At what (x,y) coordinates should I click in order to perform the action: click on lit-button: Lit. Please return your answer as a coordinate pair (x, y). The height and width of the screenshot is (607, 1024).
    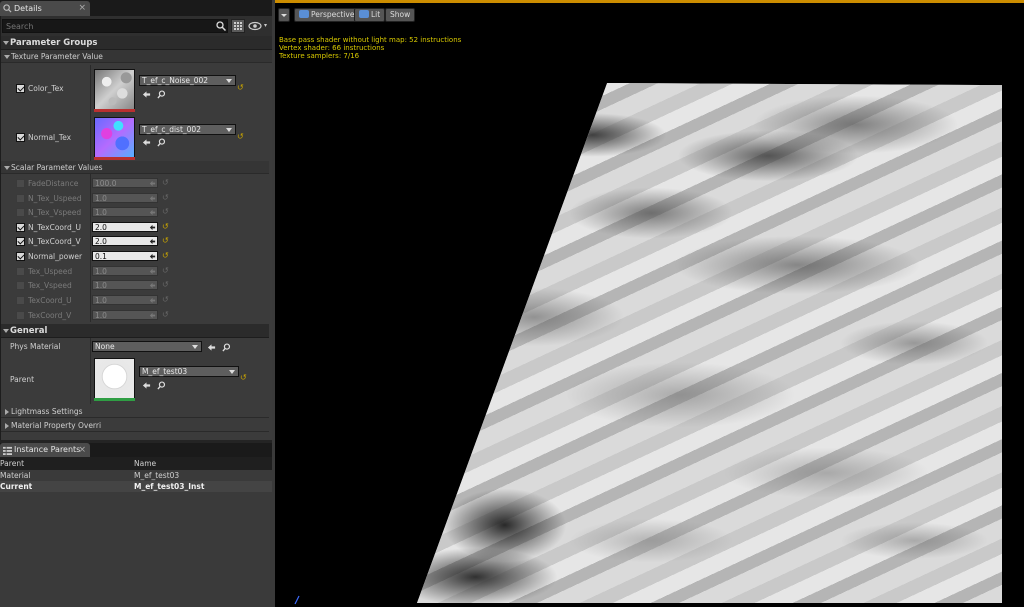
    Looking at the image, I should click on (370, 15).